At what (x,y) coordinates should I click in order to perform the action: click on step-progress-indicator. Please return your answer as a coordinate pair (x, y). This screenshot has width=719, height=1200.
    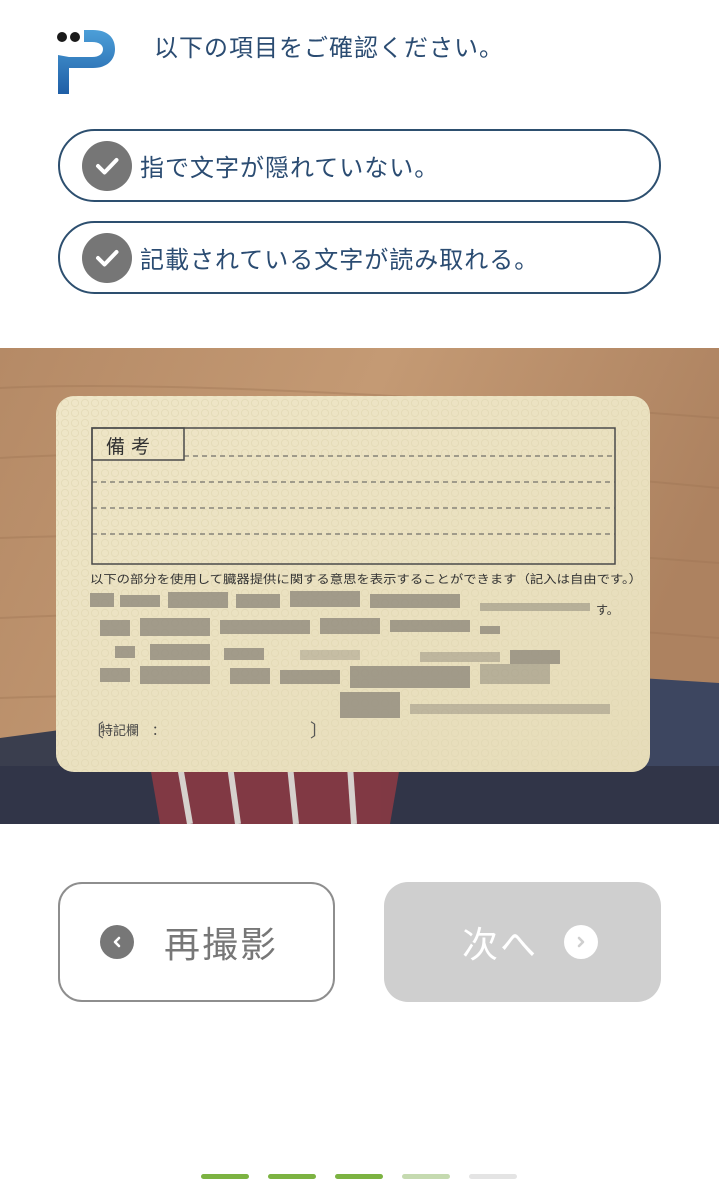
    Looking at the image, I should click on (368, 1176).